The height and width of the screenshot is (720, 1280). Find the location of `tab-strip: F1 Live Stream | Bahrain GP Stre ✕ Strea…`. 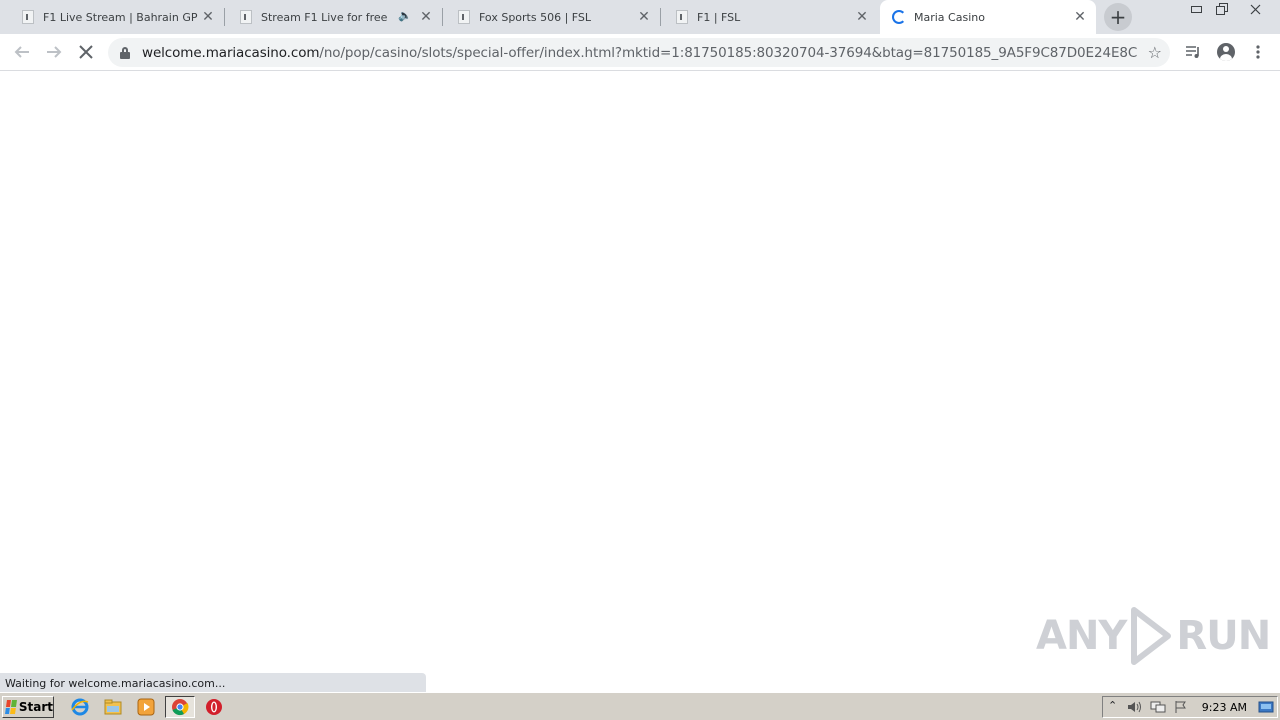

tab-strip: F1 Live Stream | Bahrain GP Stre ✕ Strea… is located at coordinates (640, 17).